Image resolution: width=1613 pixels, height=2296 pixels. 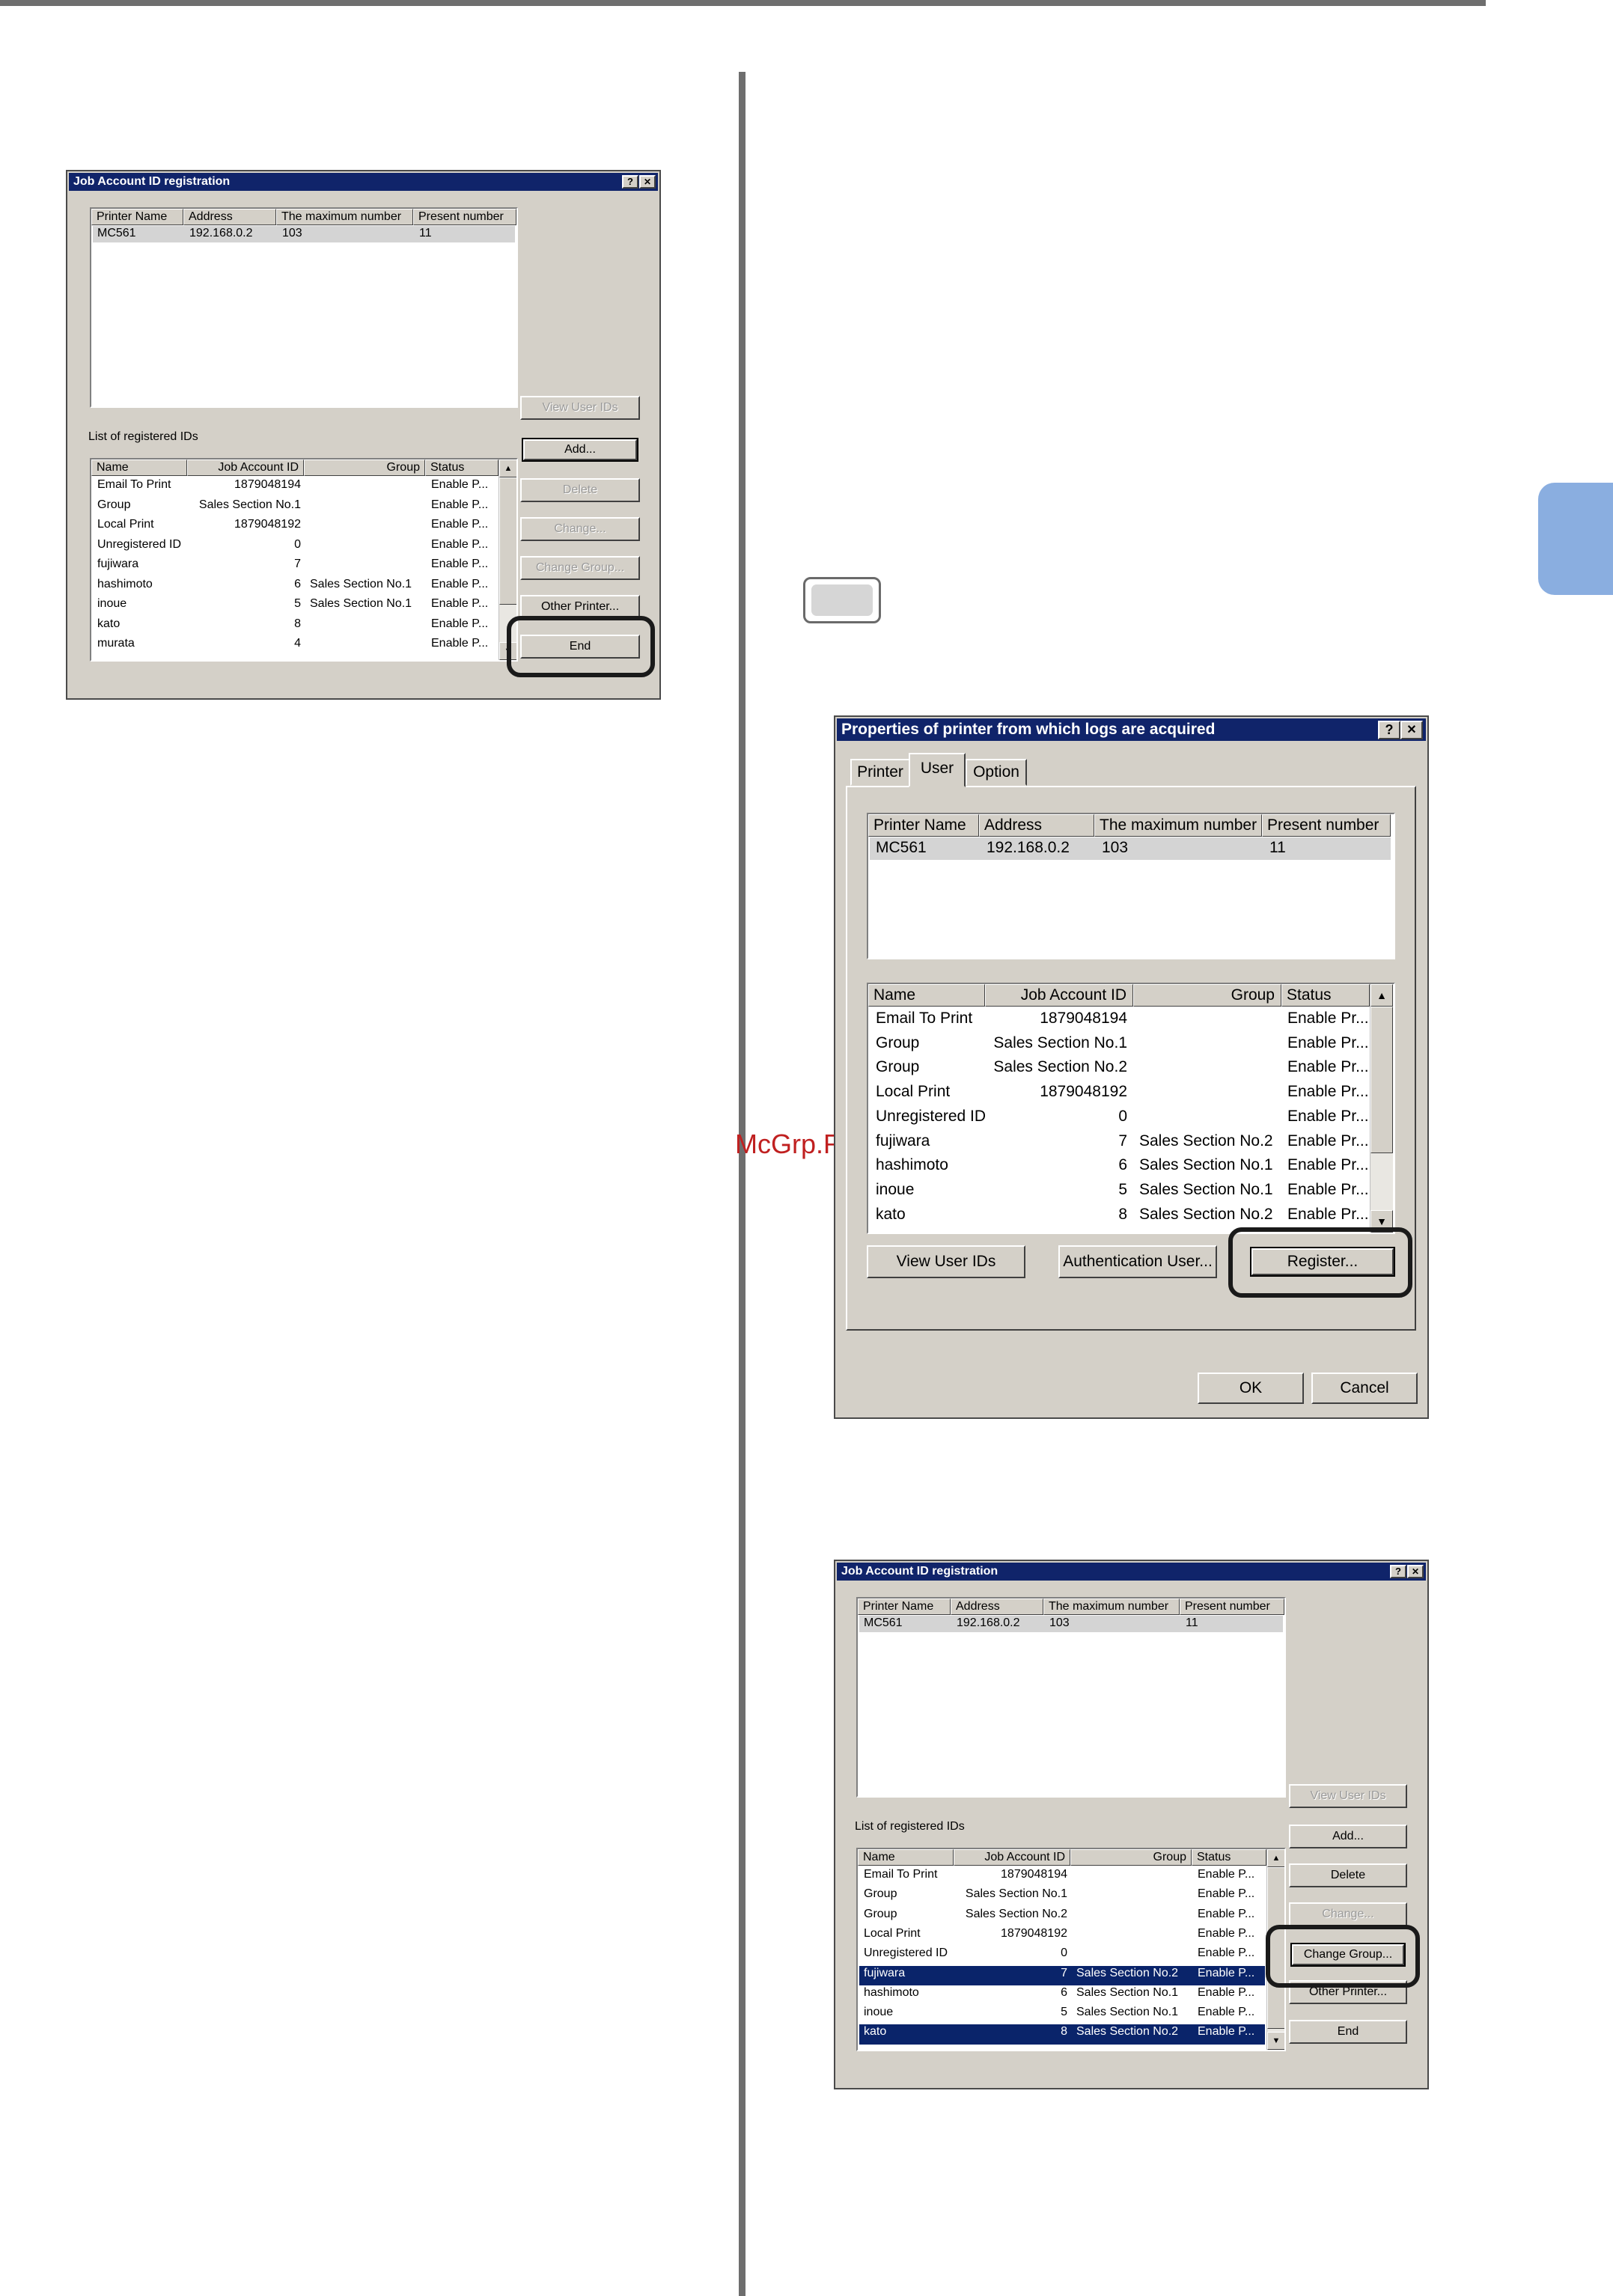 I want to click on printer-cell-address: 192.168.0.2, so click(x=221, y=233).